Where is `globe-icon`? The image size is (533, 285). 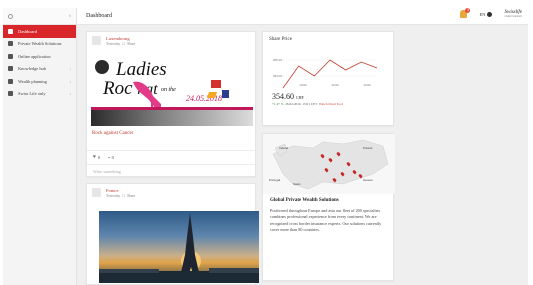
globe-icon is located at coordinates (490, 14).